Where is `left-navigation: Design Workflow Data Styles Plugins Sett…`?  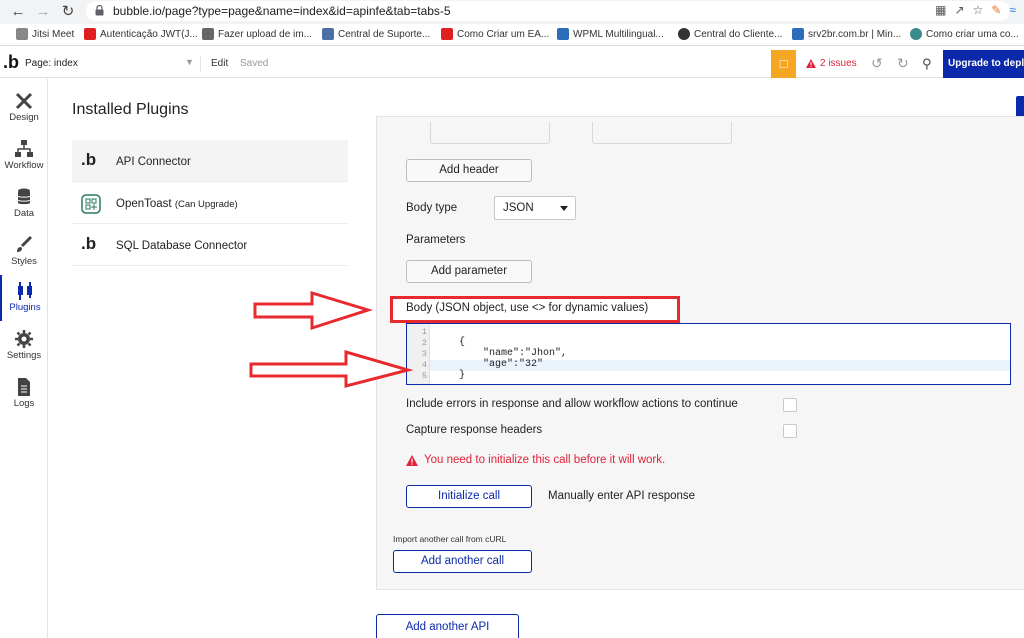
left-navigation: Design Workflow Data Styles Plugins Sett… is located at coordinates (24, 358).